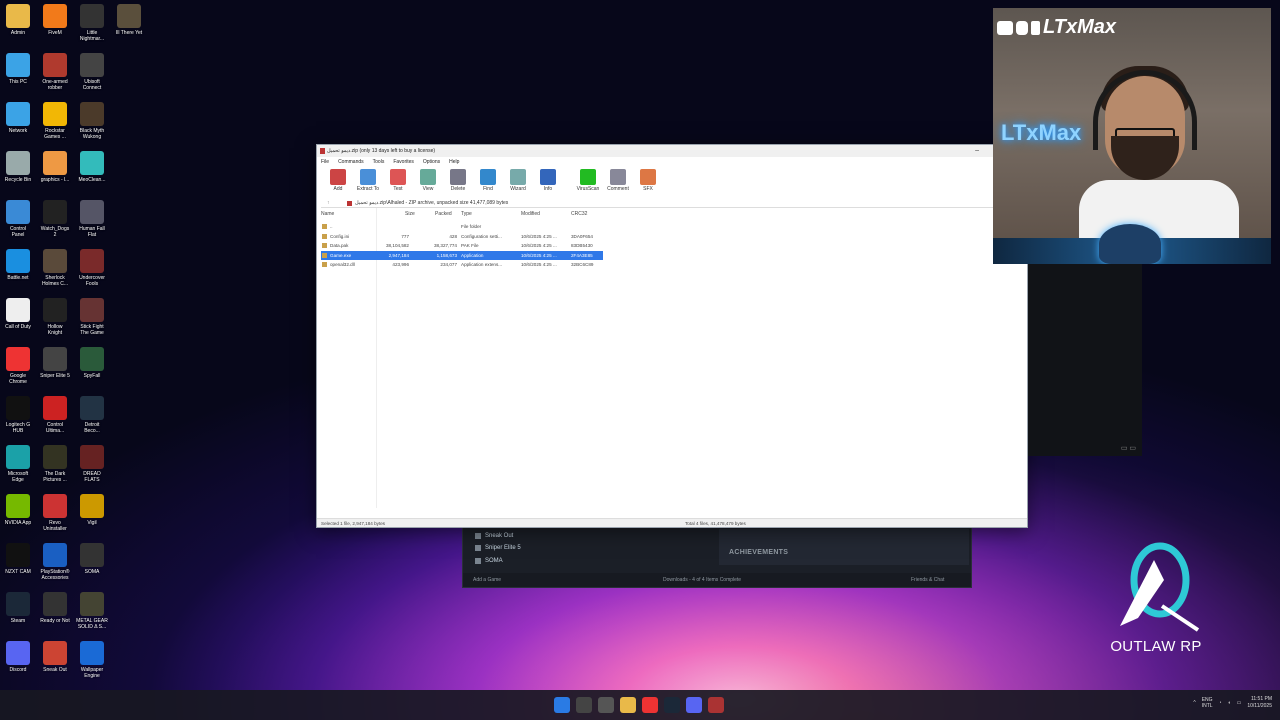  I want to click on desktop-icon: FiveM, so click(55, 20).